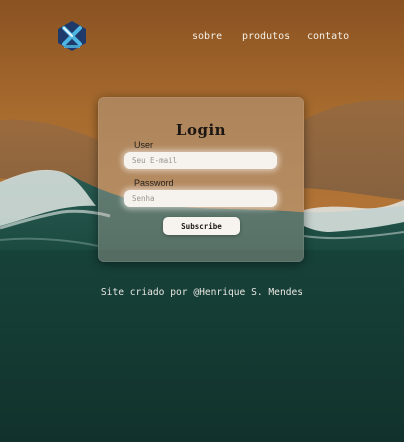 Image resolution: width=404 pixels, height=442 pixels. What do you see at coordinates (144, 145) in the screenshot?
I see `user-label: User` at bounding box center [144, 145].